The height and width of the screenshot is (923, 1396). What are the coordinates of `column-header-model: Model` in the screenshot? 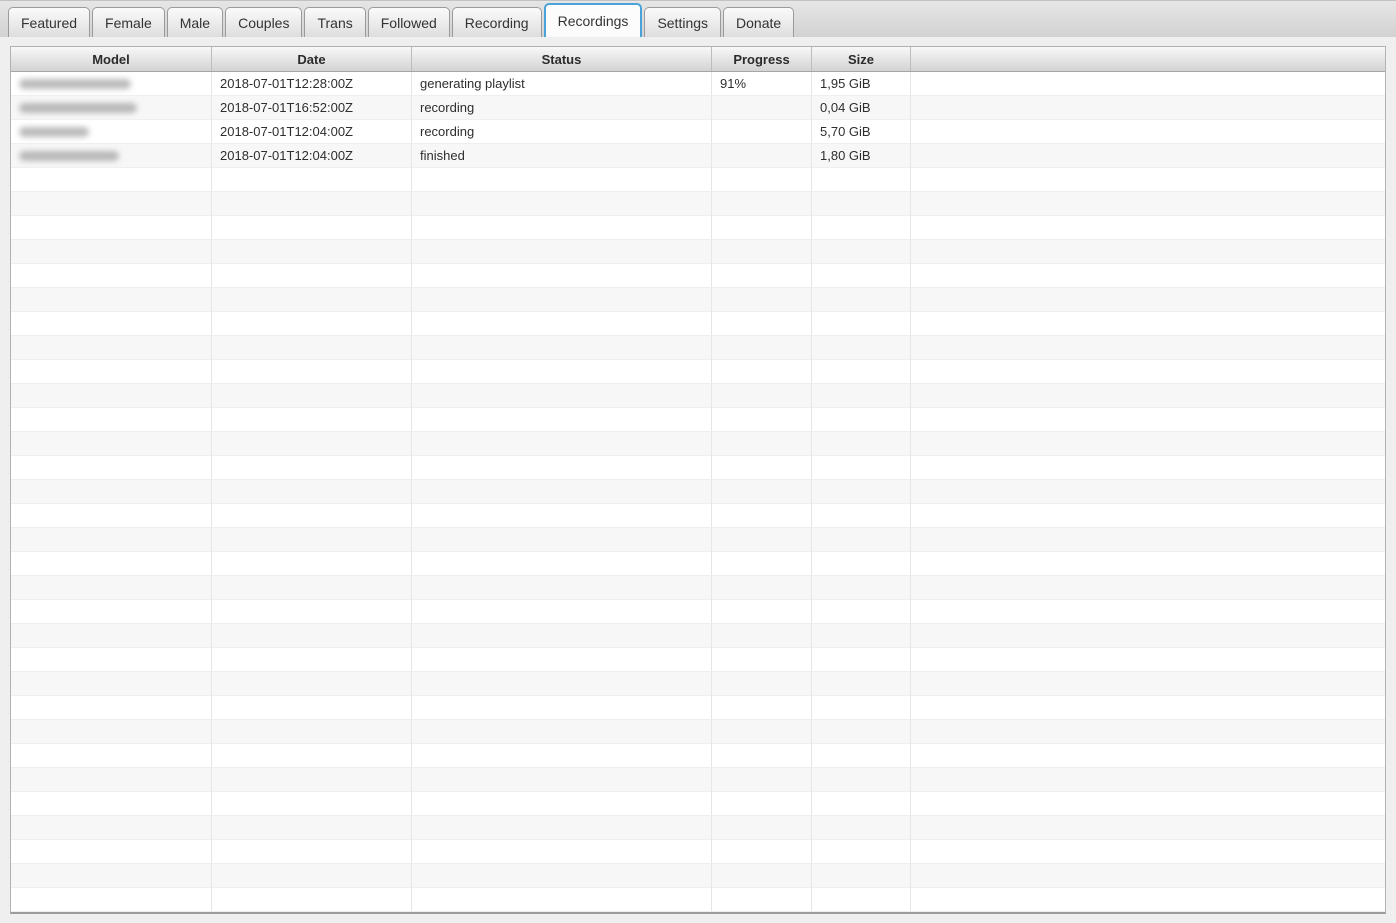 It's located at (111, 59).